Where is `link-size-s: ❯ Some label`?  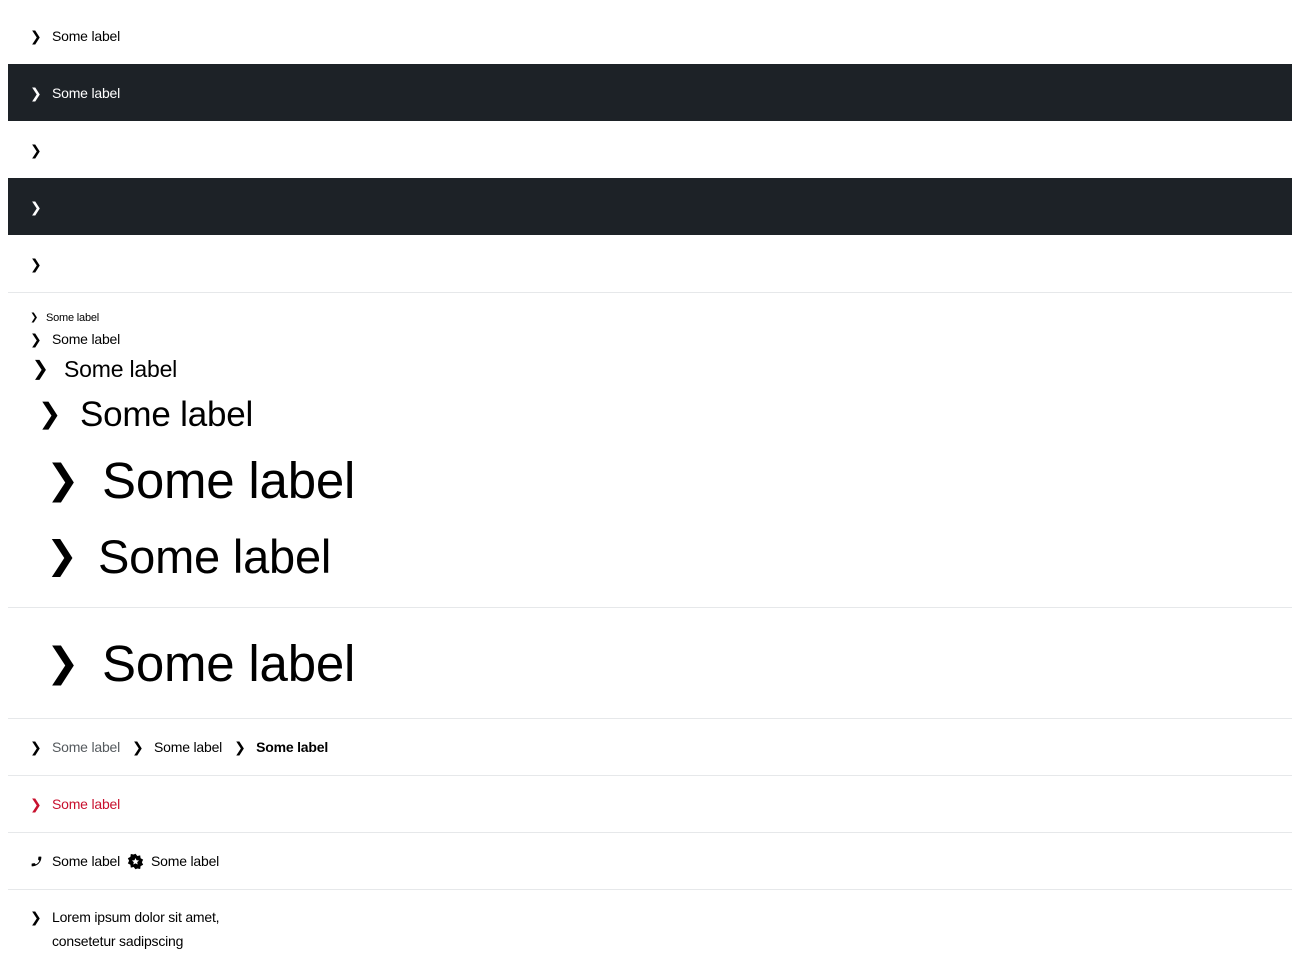 link-size-s: ❯ Some label is located at coordinates (650, 339).